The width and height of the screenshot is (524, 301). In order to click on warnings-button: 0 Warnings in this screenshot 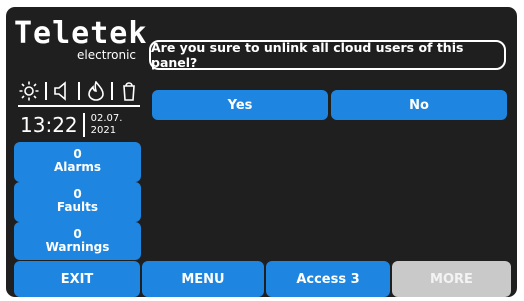, I will do `click(77, 241)`.